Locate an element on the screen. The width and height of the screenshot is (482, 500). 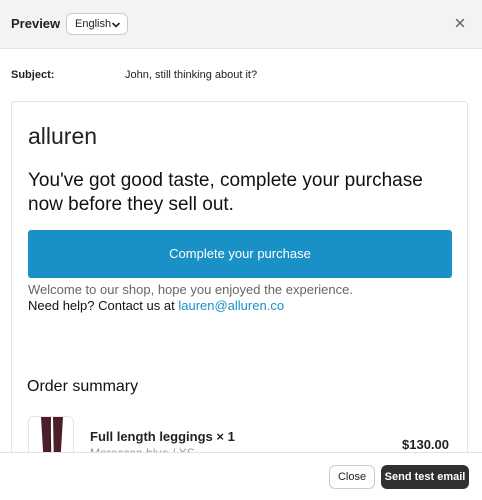
subject-label: Subject: is located at coordinates (33, 75).